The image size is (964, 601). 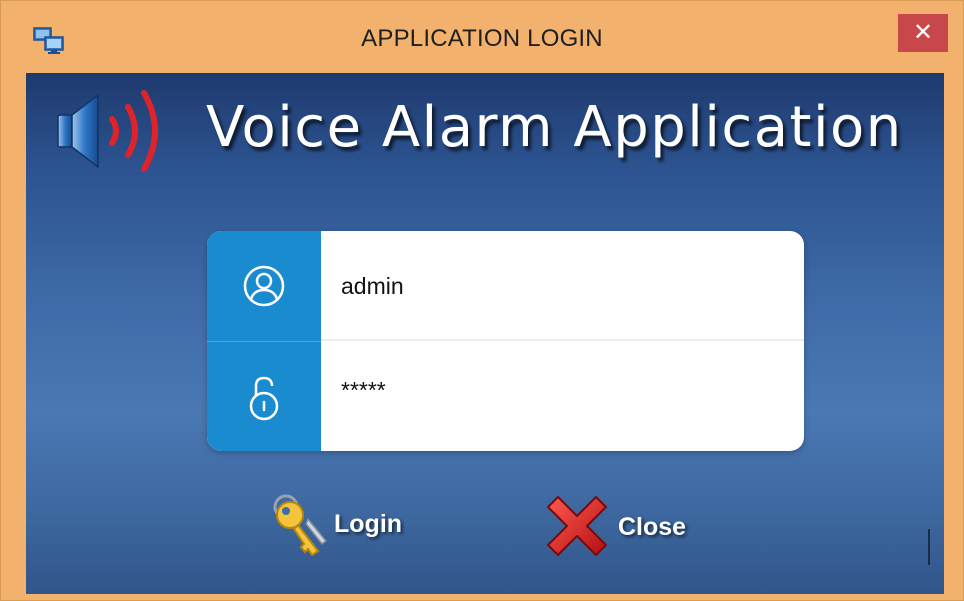 I want to click on password-input, so click(x=561, y=390).